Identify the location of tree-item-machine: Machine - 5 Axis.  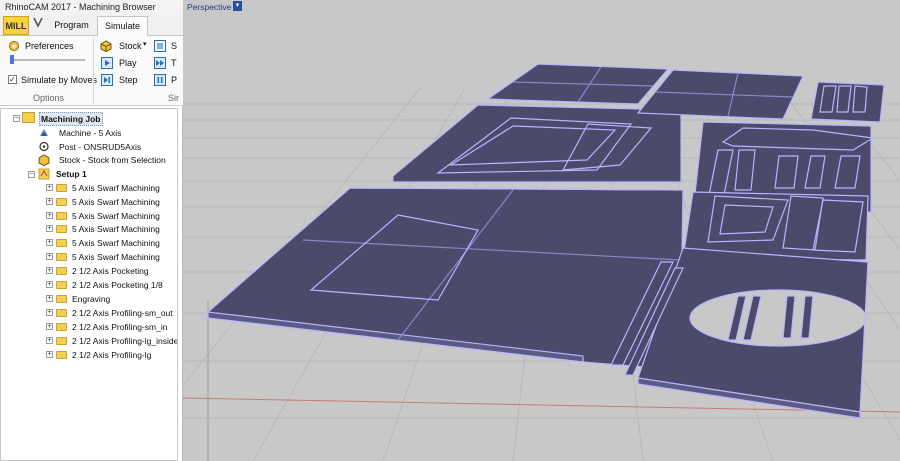
(90, 133).